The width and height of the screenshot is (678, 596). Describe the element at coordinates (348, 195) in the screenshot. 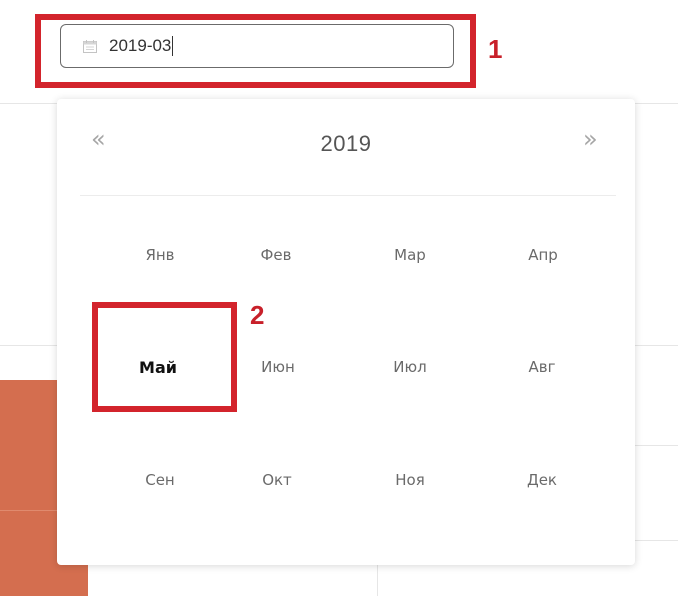

I see `picker-divider` at that location.